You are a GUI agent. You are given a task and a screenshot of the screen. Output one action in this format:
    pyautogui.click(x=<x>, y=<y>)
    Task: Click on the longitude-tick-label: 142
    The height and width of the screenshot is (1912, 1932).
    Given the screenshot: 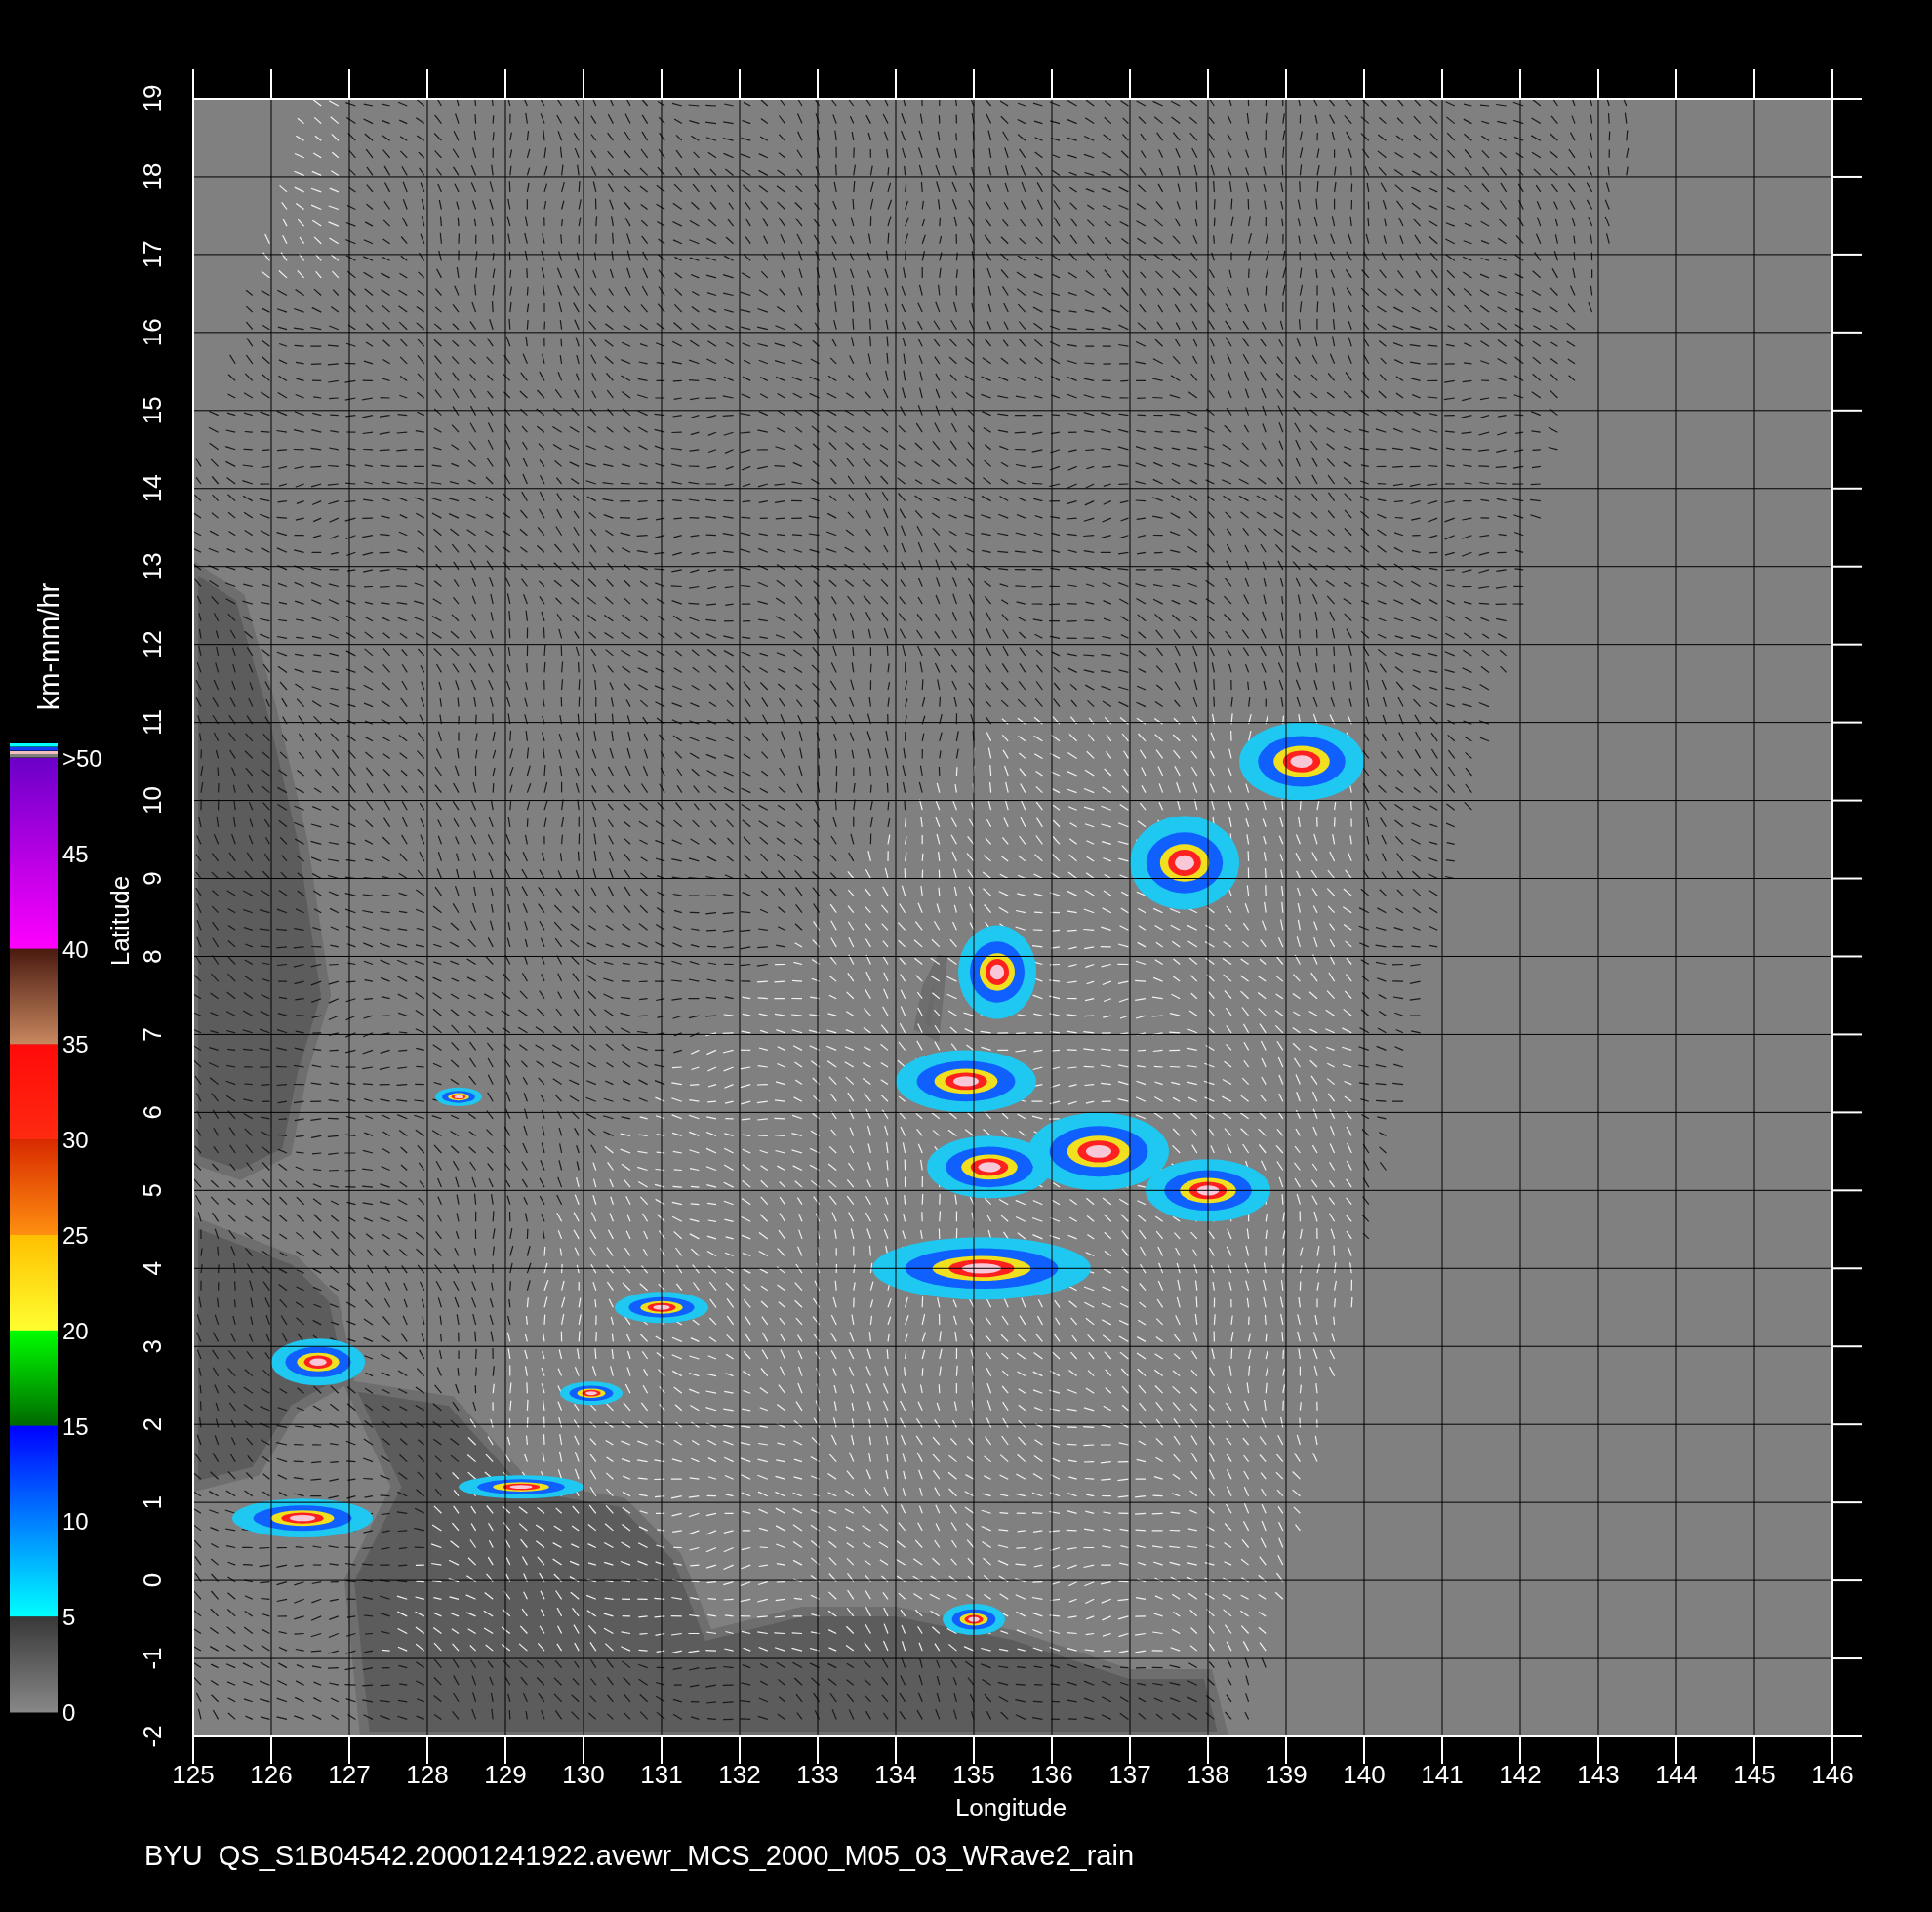 What is the action you would take?
    pyautogui.click(x=1520, y=1774)
    